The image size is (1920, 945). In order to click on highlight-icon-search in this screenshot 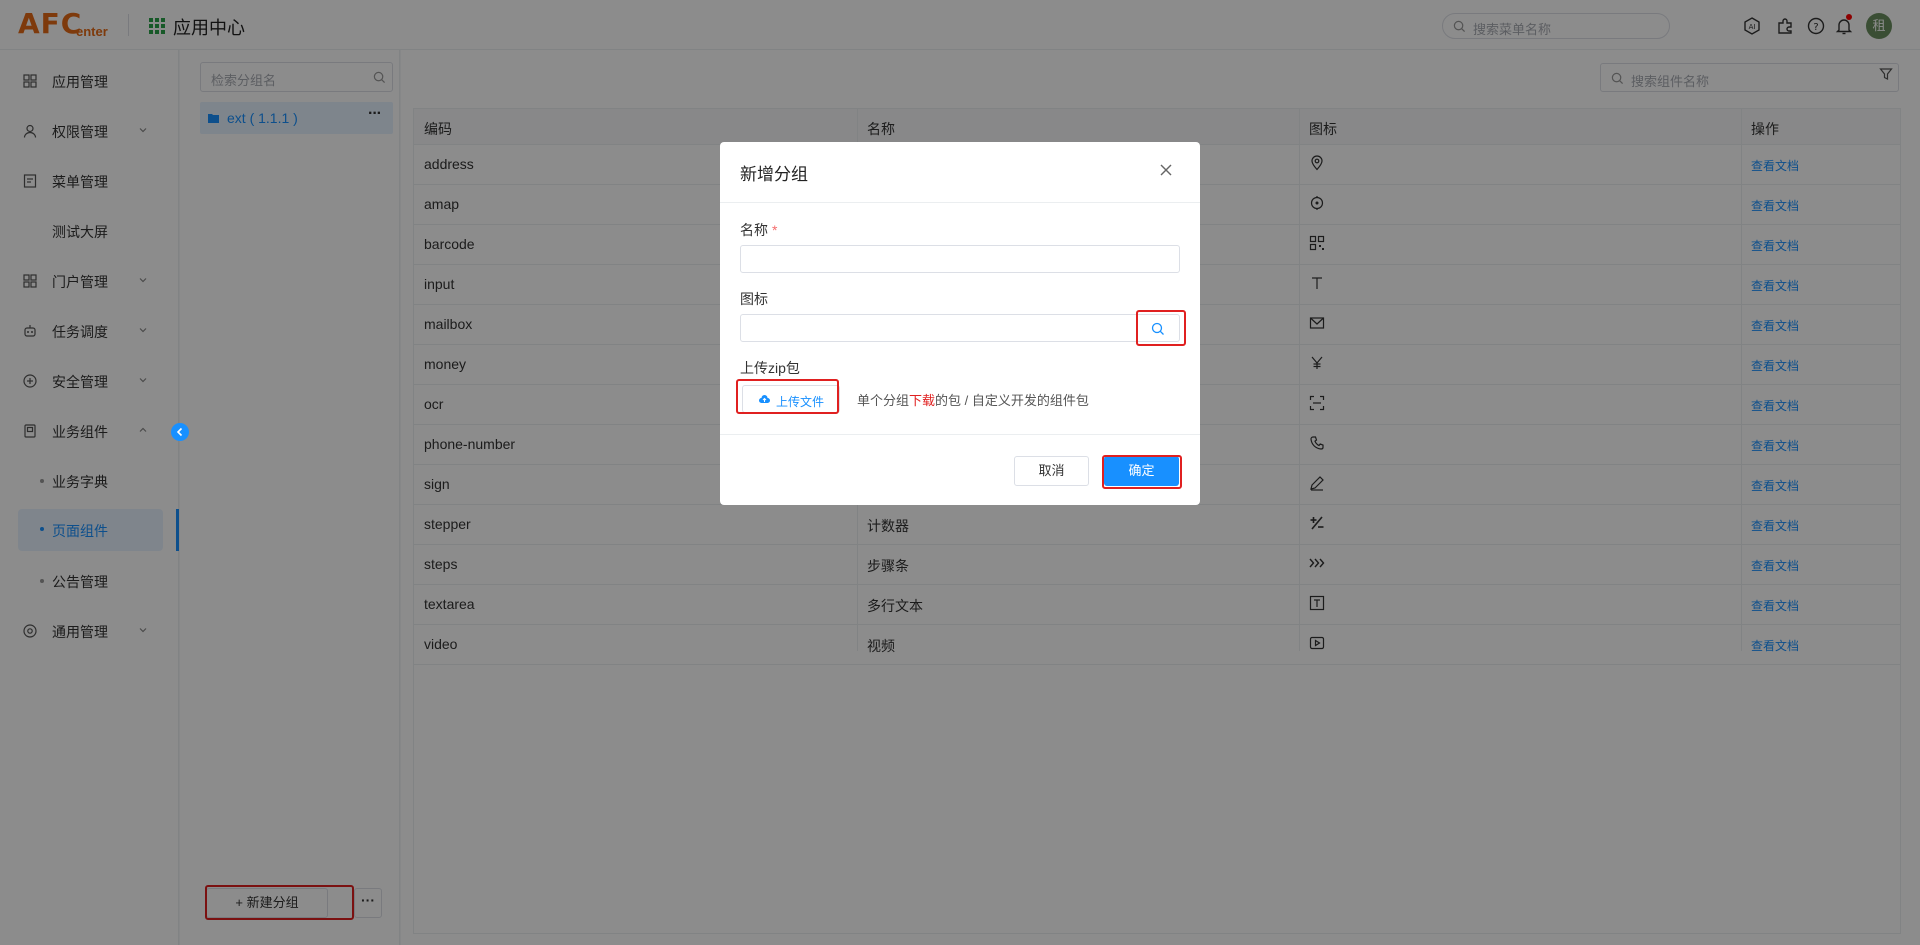, I will do `click(1161, 328)`.